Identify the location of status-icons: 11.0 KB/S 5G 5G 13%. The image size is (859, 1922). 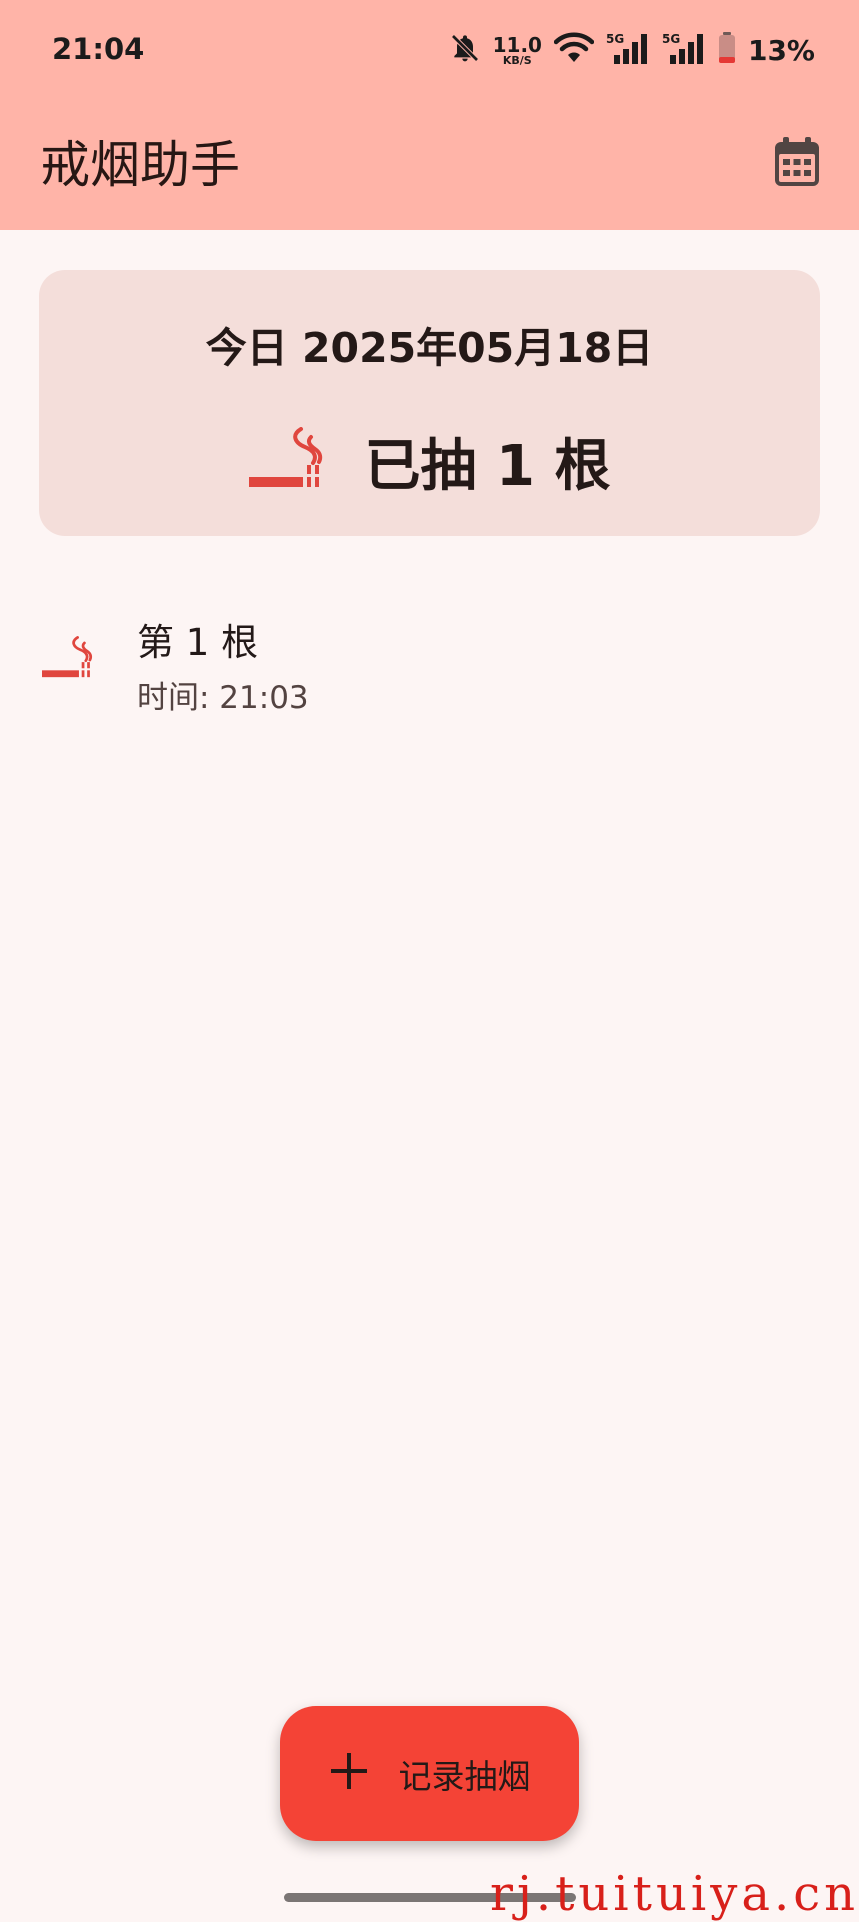
(632, 50).